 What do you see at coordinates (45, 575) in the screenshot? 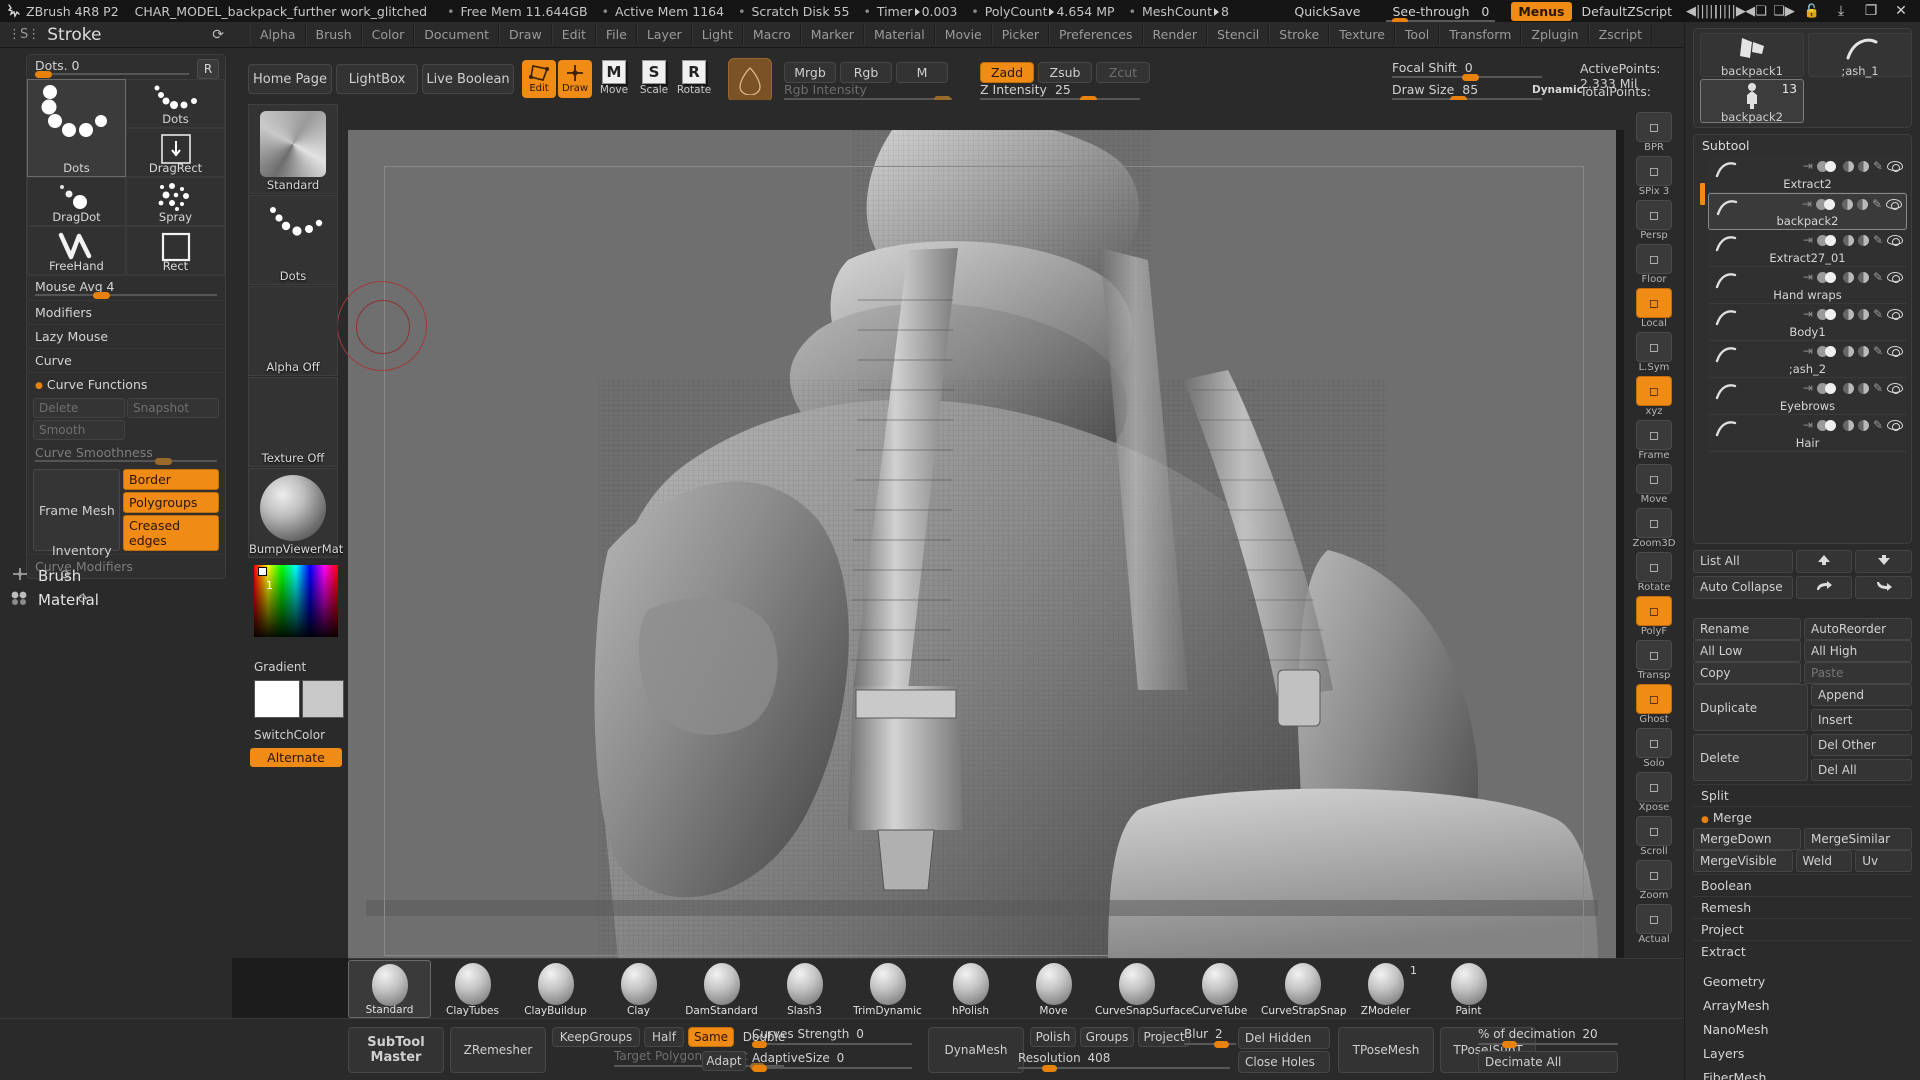
I see `inventory-item-brush: Brush ⟳` at bounding box center [45, 575].